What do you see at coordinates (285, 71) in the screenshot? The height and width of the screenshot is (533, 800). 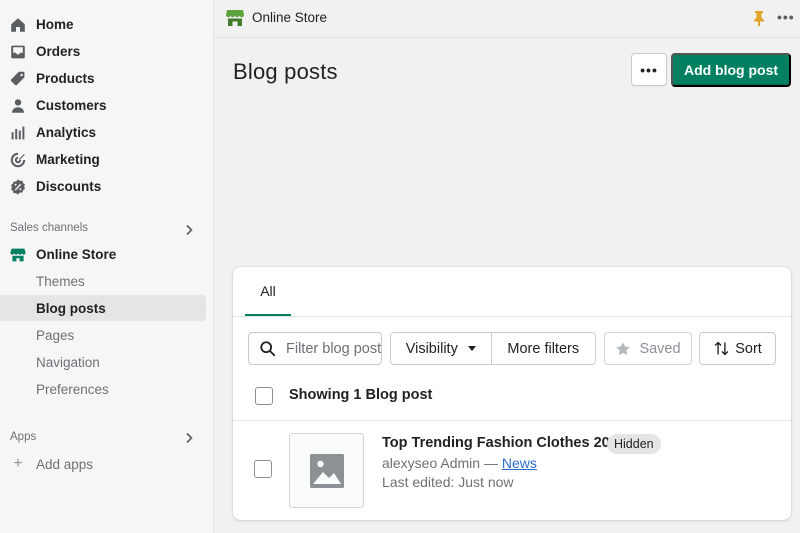 I see `page-title: Blog posts` at bounding box center [285, 71].